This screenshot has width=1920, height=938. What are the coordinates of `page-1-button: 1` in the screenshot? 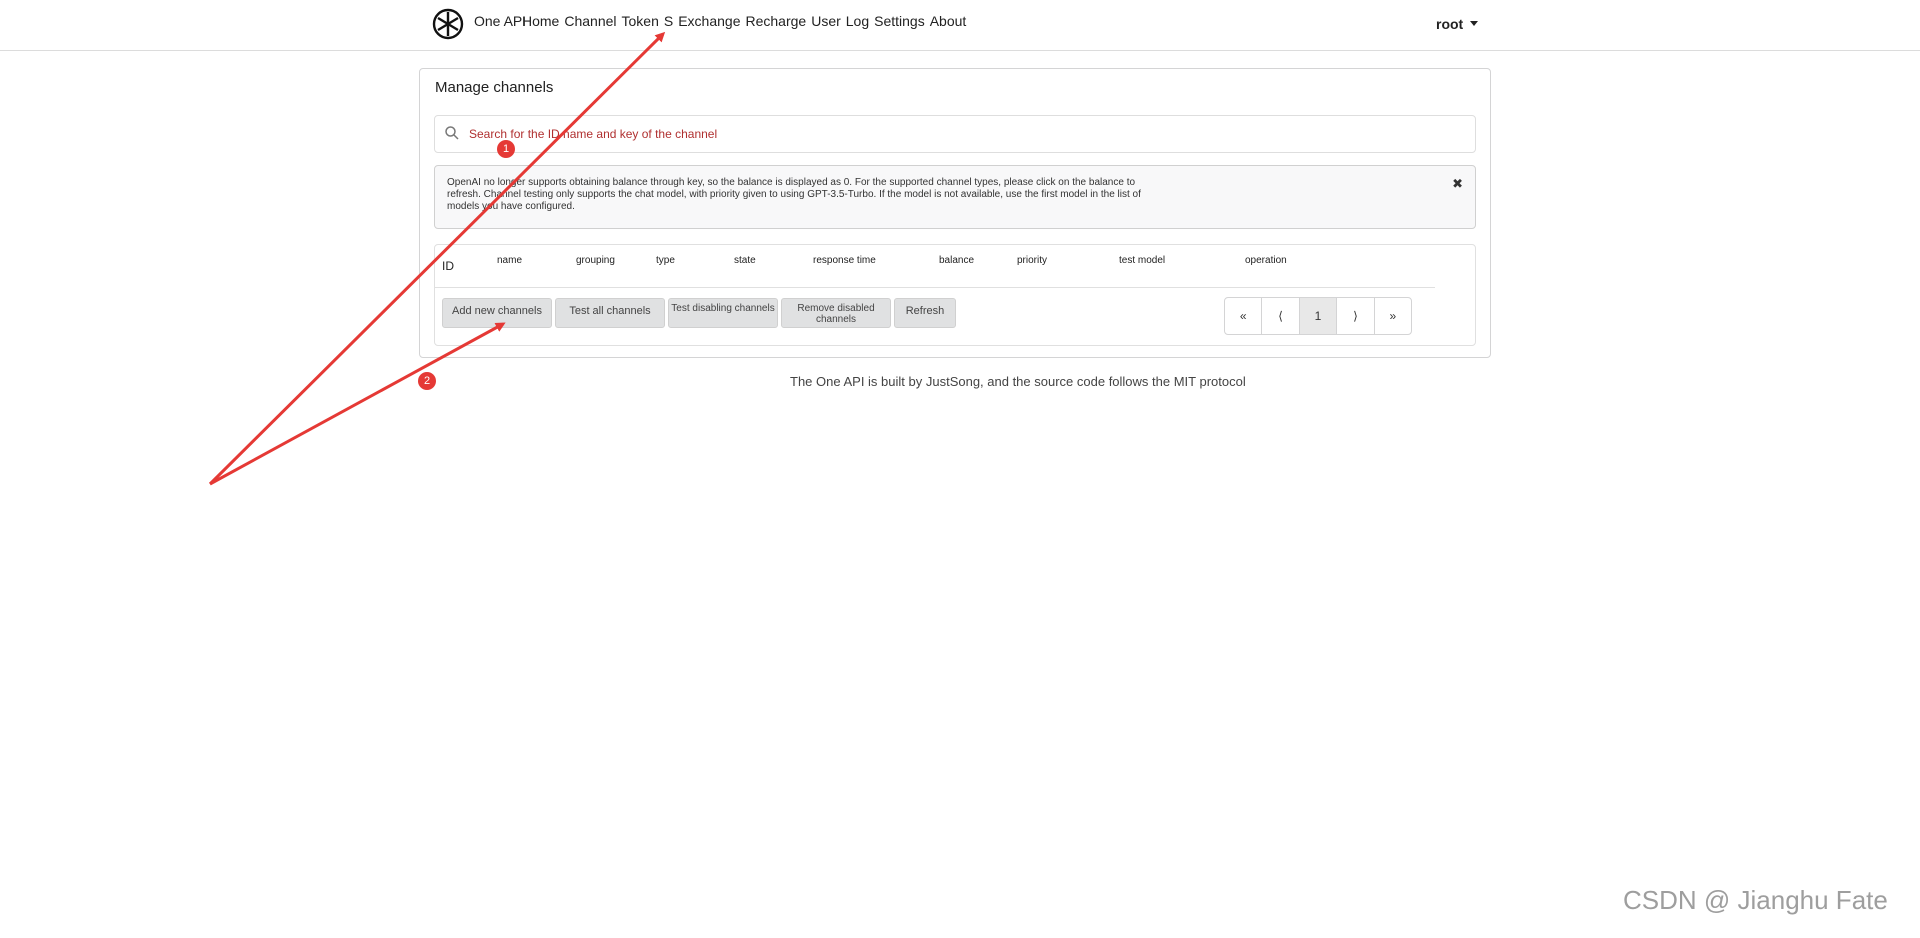 It's located at (1318, 316).